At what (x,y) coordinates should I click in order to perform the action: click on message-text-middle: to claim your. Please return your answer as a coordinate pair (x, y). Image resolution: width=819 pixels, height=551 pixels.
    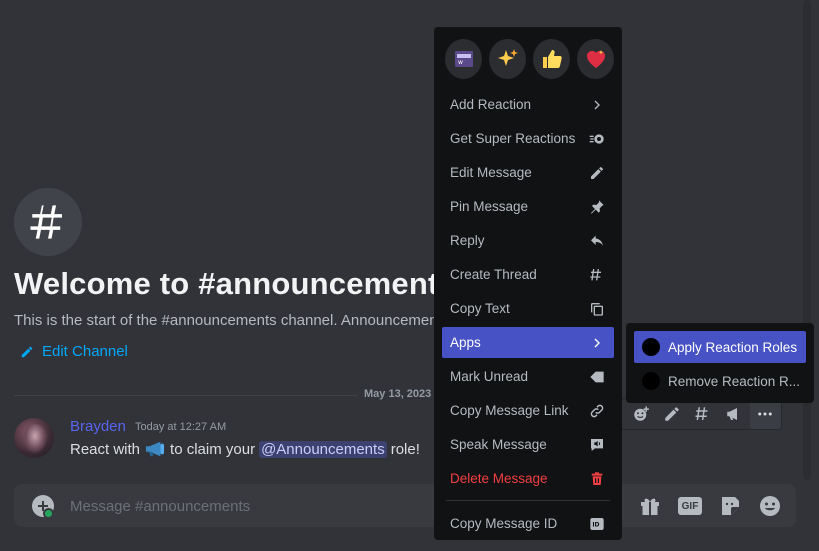
    Looking at the image, I should click on (213, 449).